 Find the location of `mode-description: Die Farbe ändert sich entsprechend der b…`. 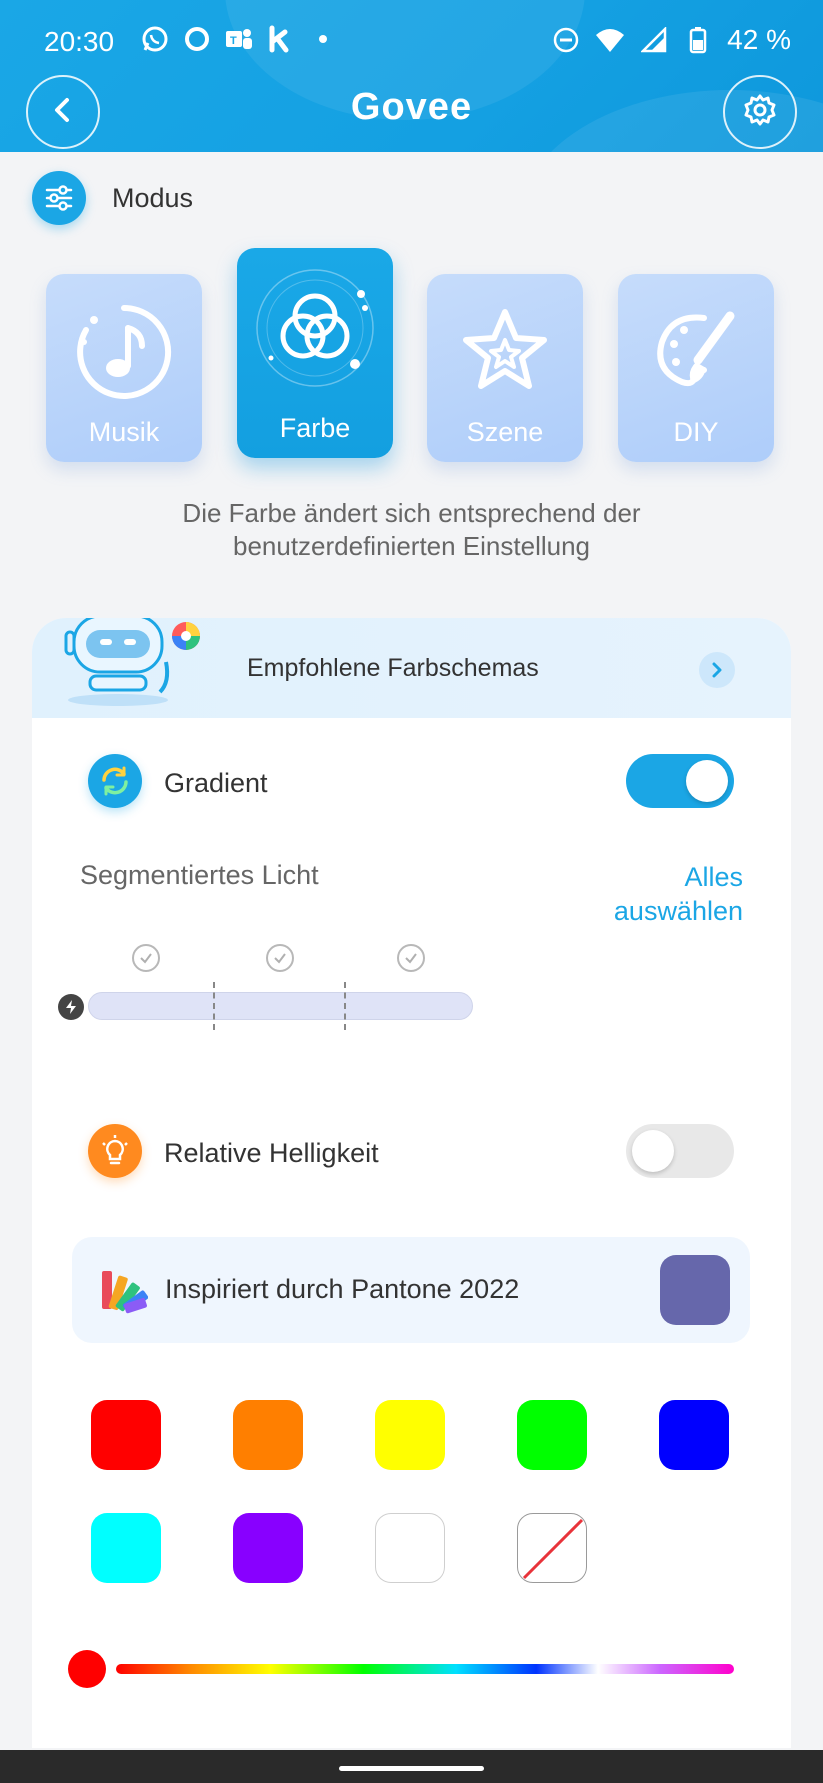

mode-description: Die Farbe ändert sich entsprechend der b… is located at coordinates (411, 529).